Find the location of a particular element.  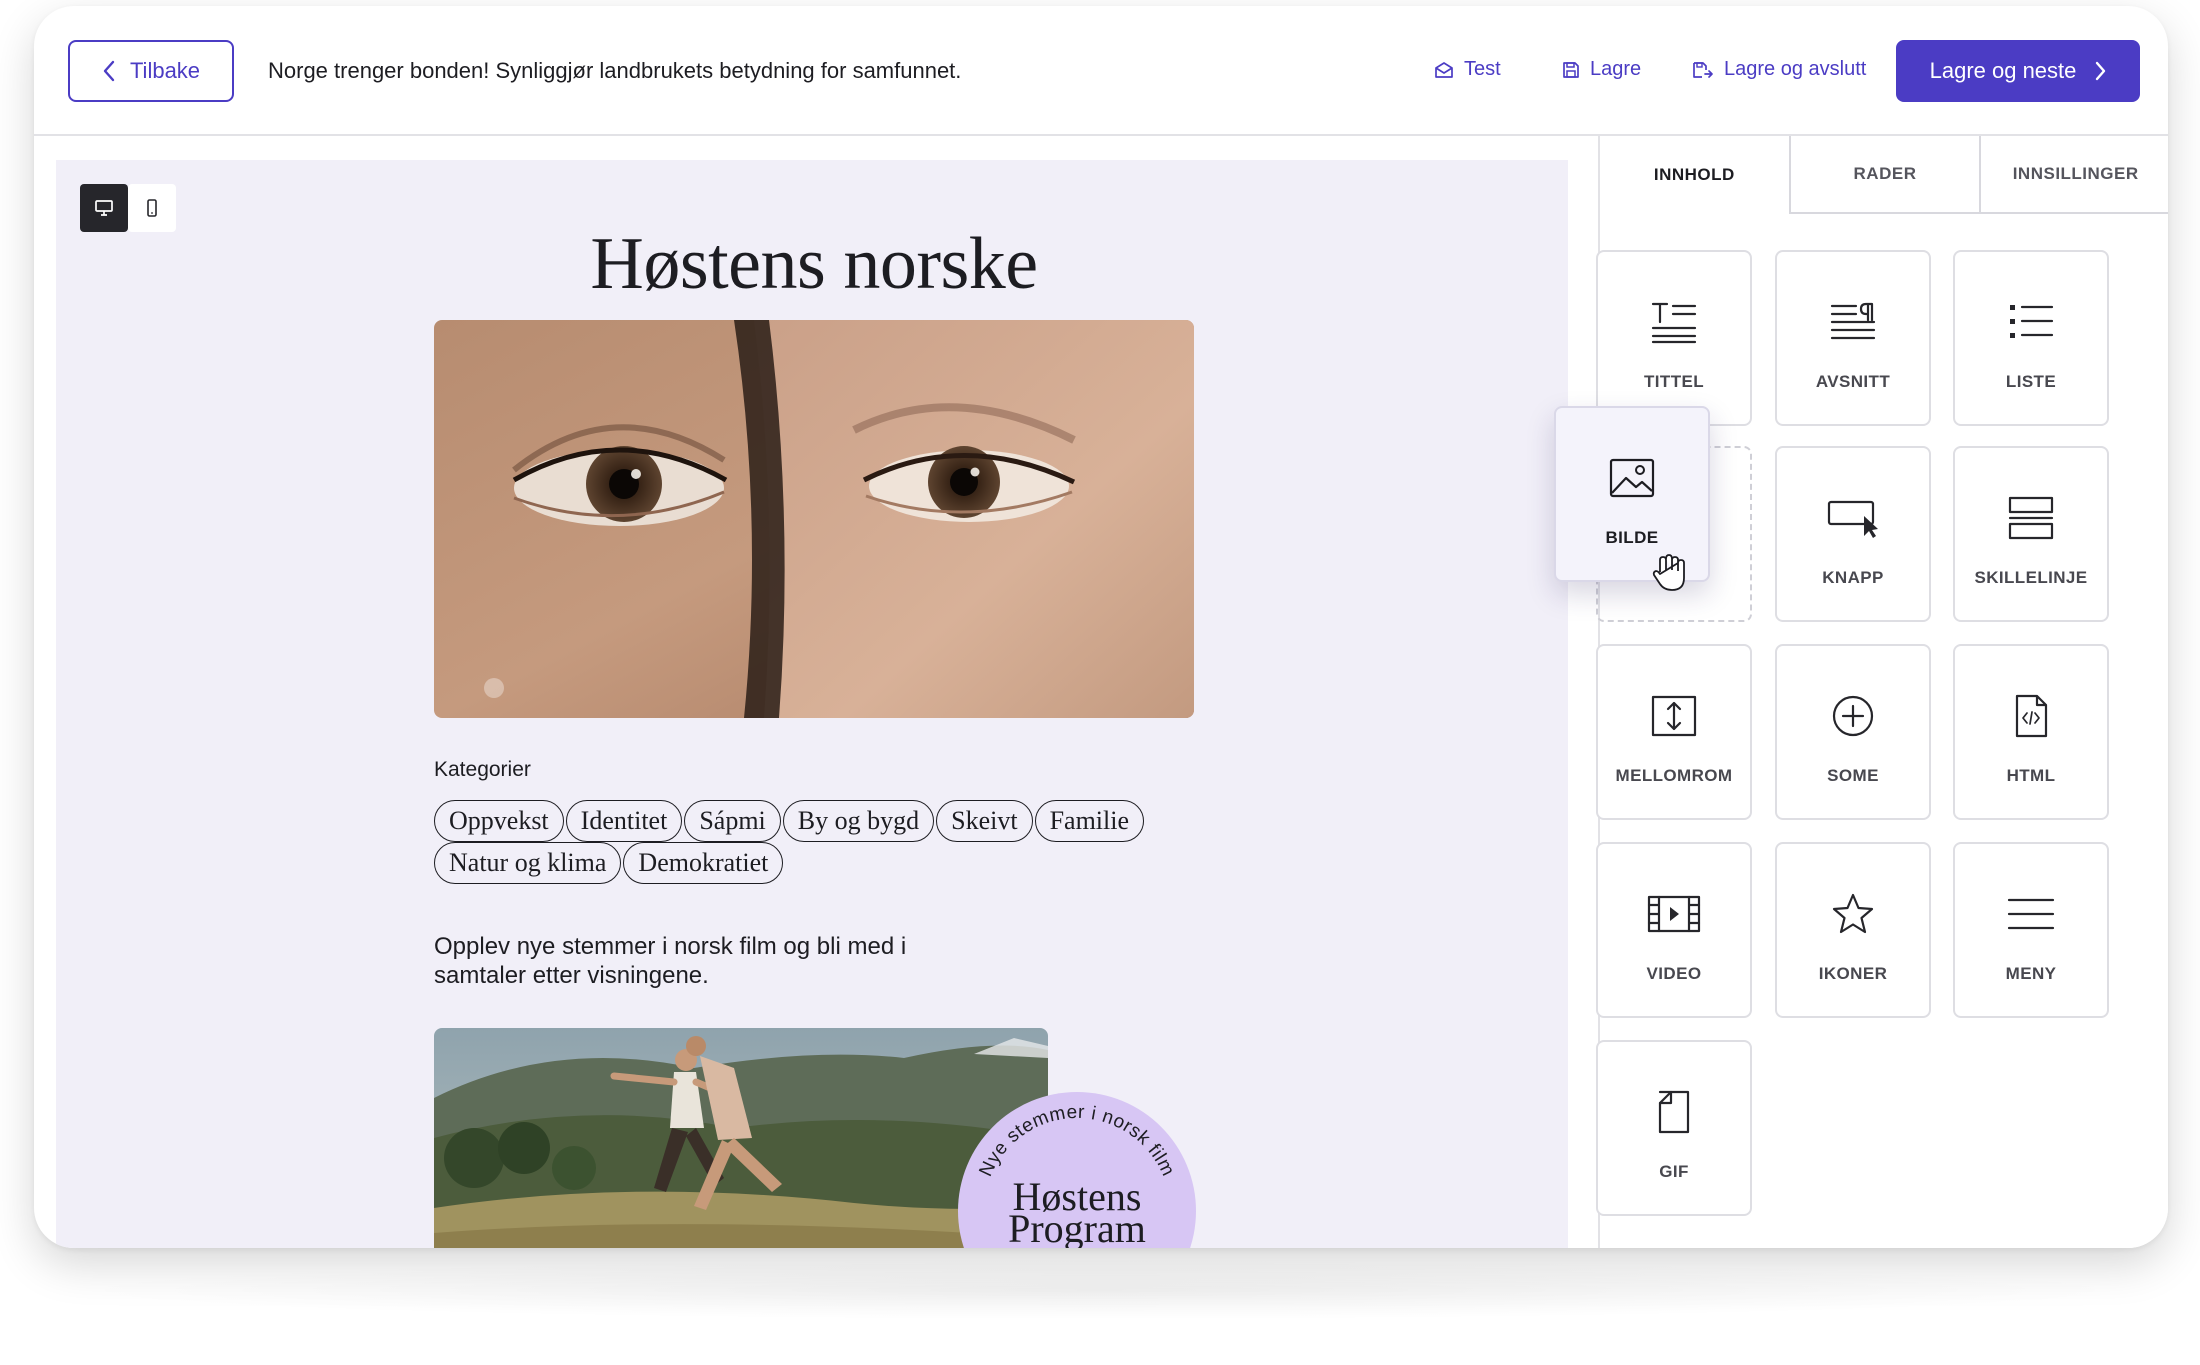

tab-innsillinger: INNSILLINGER is located at coordinates (2073, 175).